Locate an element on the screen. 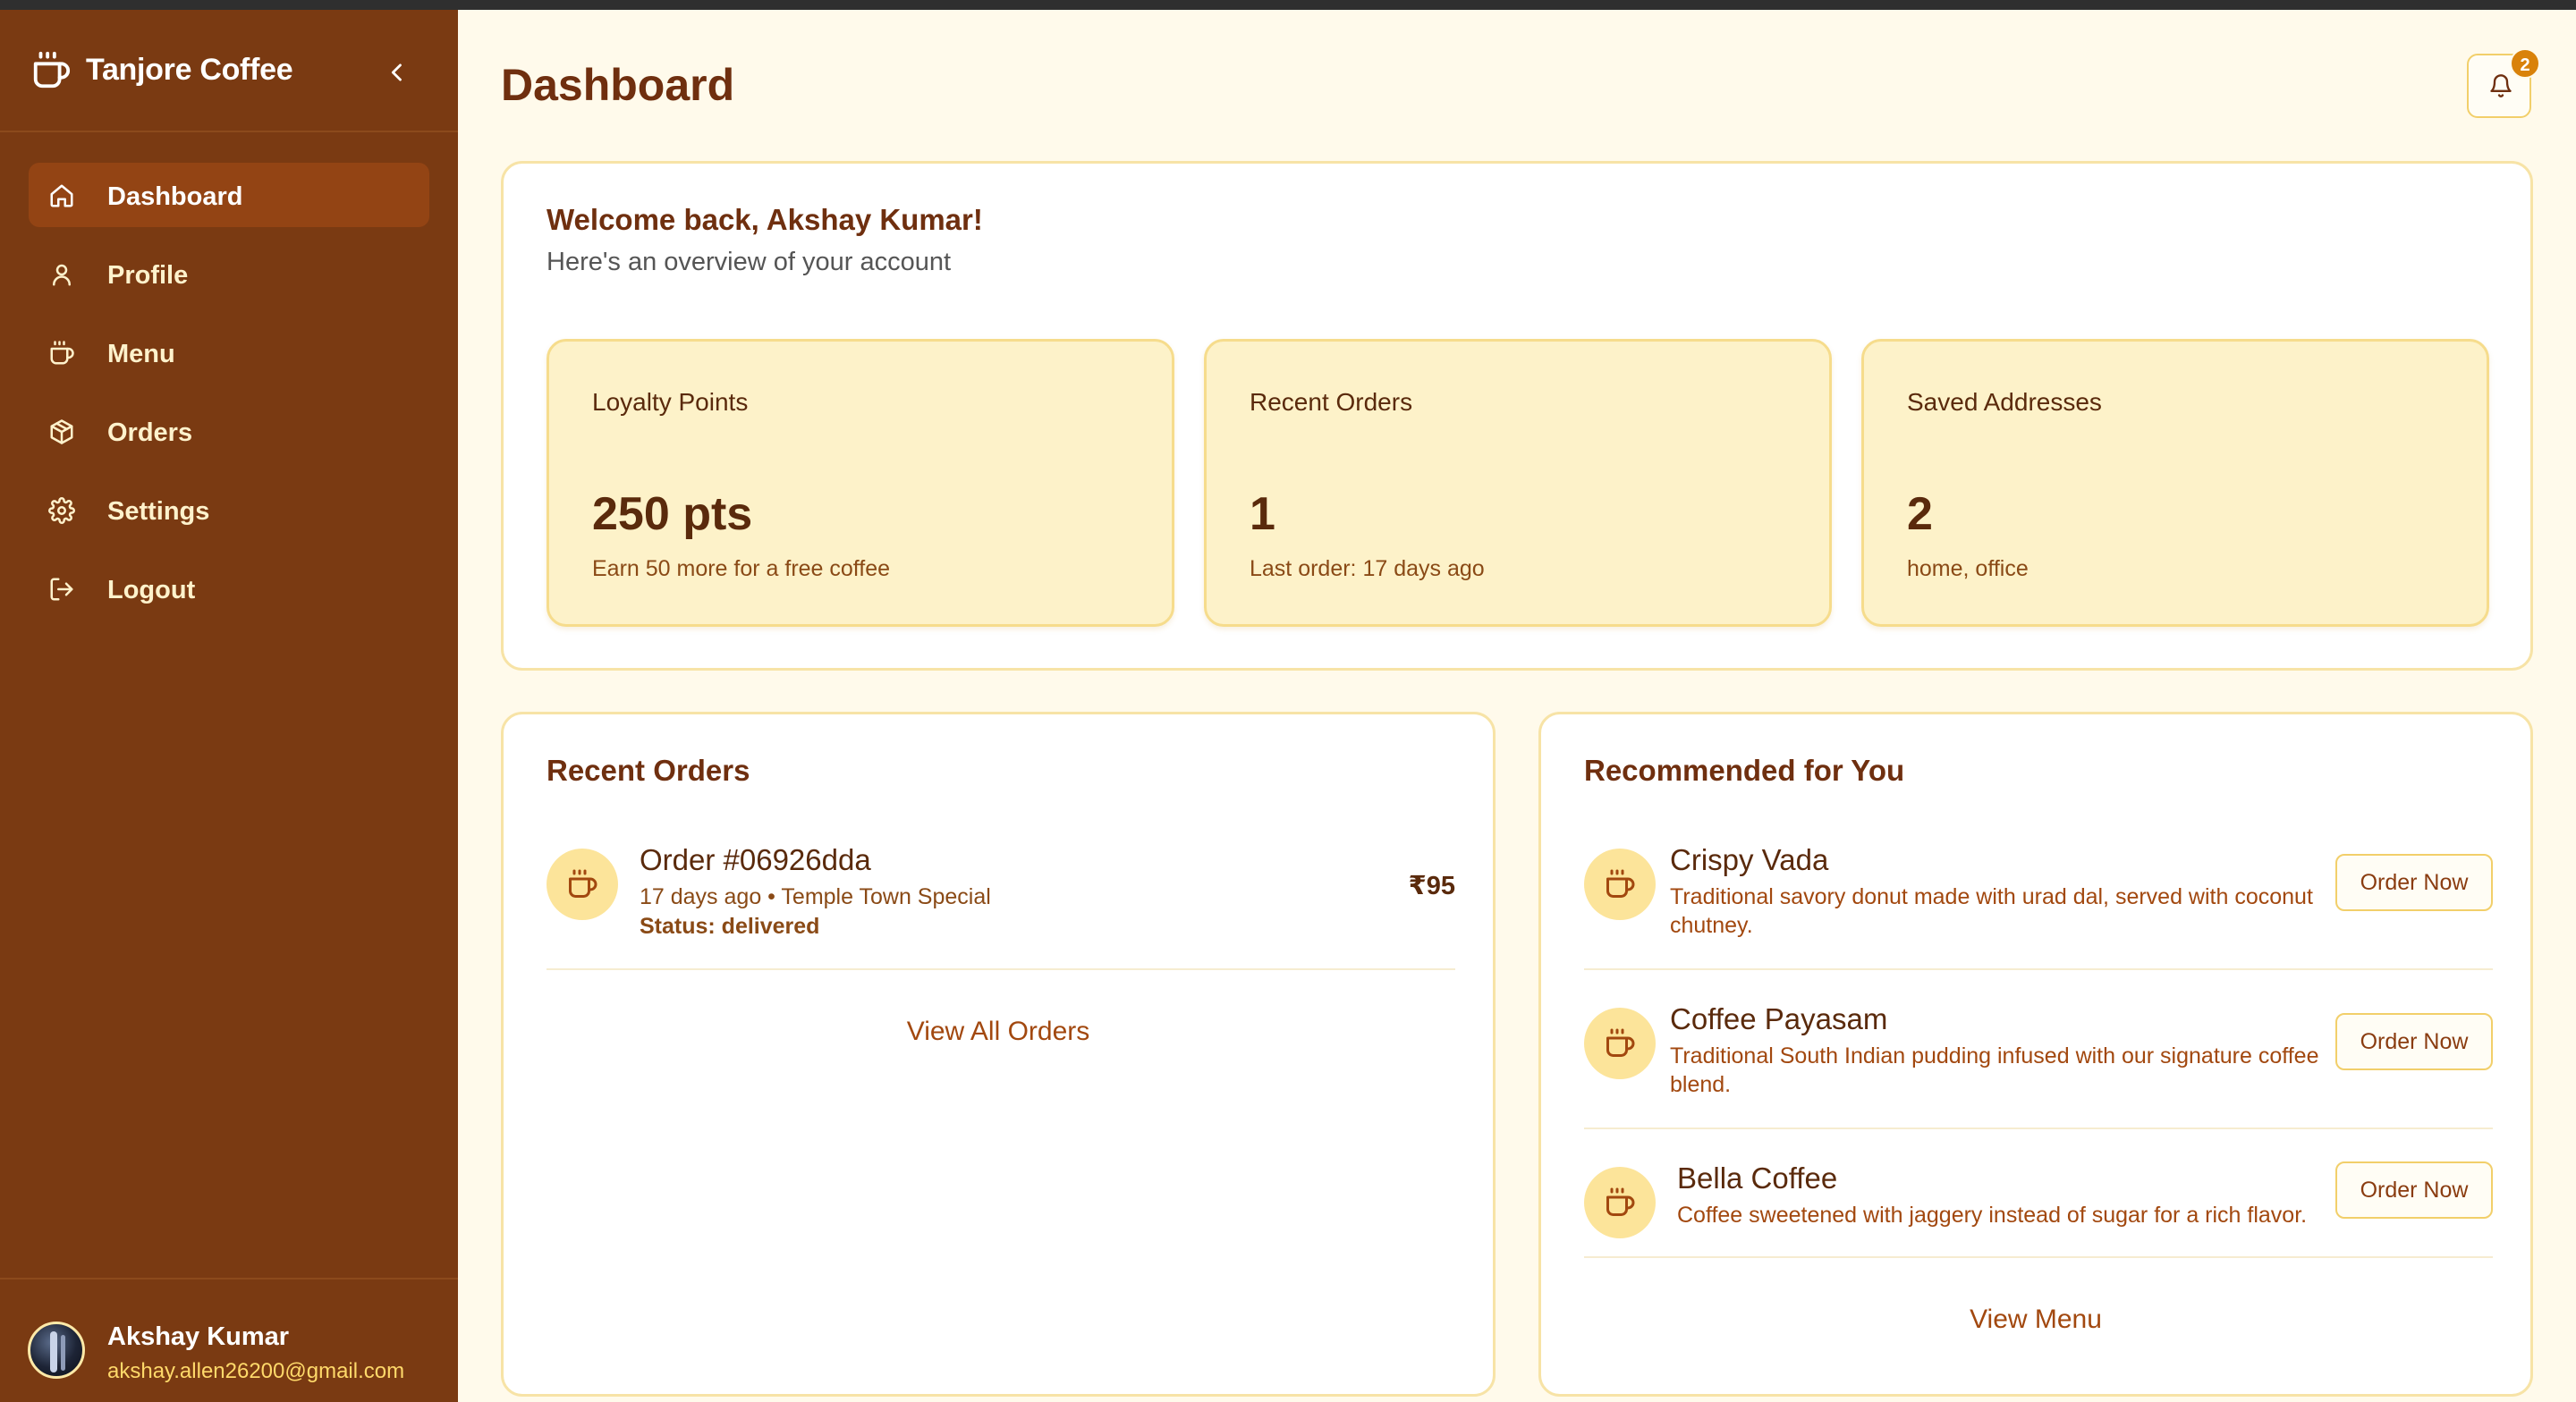 This screenshot has height=1402, width=2576. coffee-cup-logo-icon is located at coordinates (52, 70).